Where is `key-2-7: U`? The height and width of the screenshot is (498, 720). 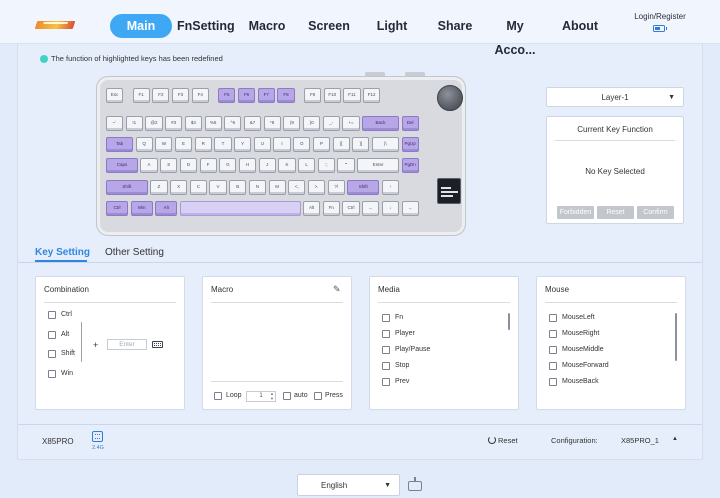
key-2-7: U is located at coordinates (262, 144).